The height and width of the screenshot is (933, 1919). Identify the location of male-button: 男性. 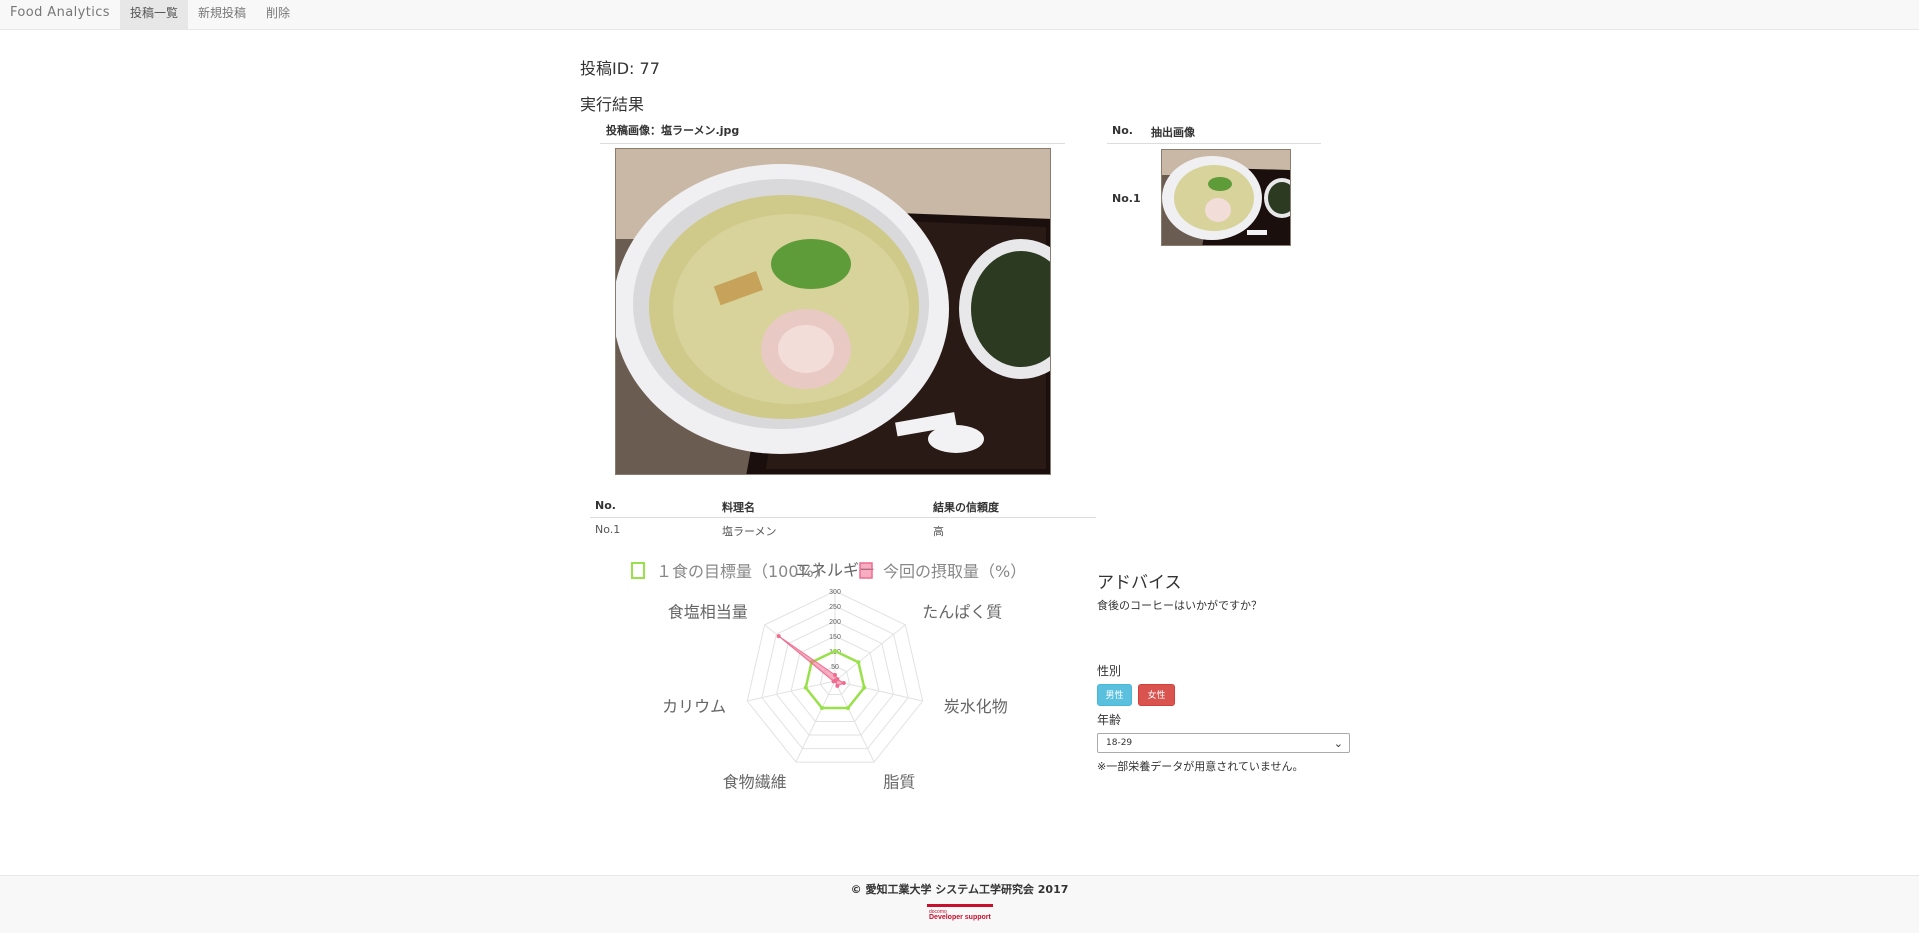
(1114, 695).